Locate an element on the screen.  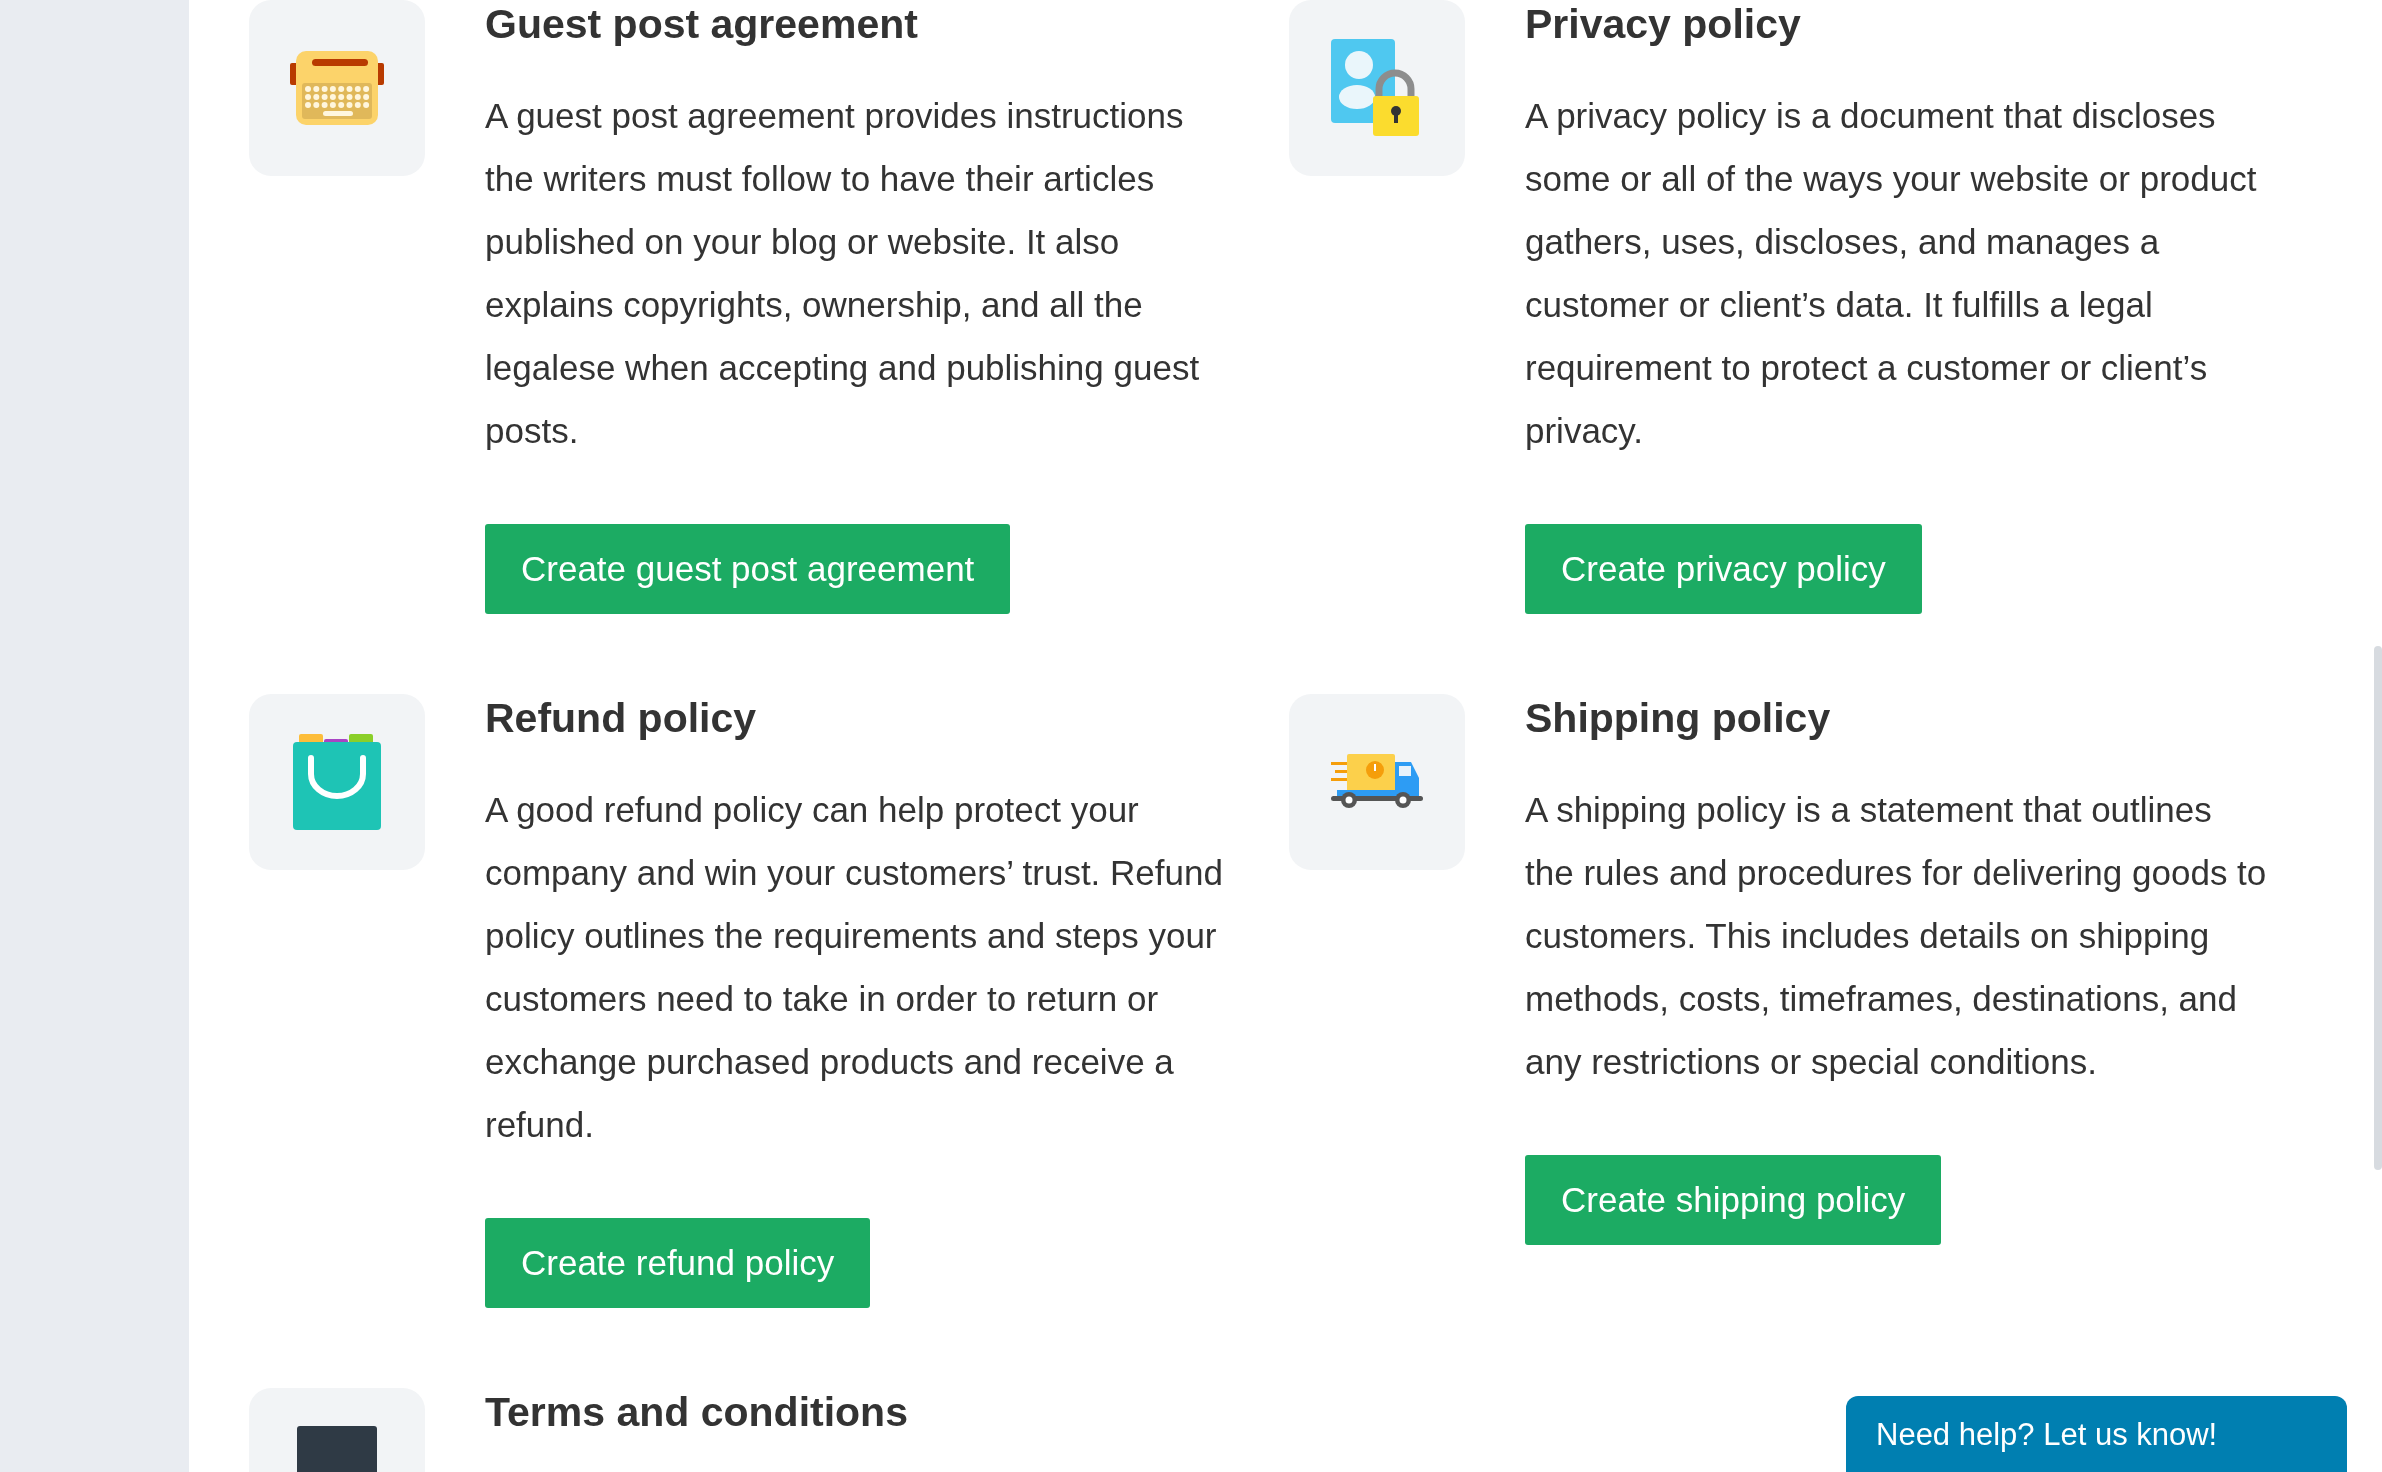
create-button: Create privacy policy is located at coordinates (1723, 569).